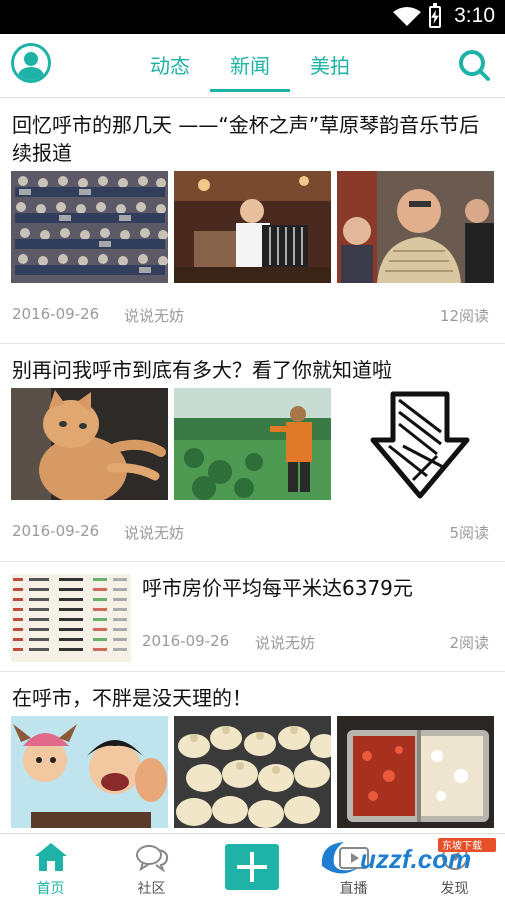 The image size is (505, 900). I want to click on top-header: 动态 新闻 美拍, so click(252, 66).